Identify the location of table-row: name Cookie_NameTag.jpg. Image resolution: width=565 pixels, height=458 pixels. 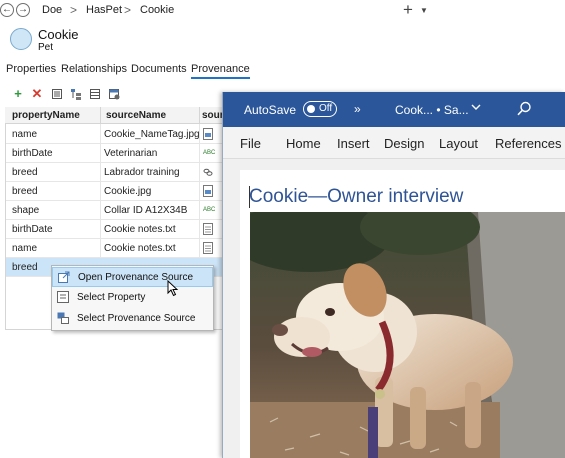
(115, 134).